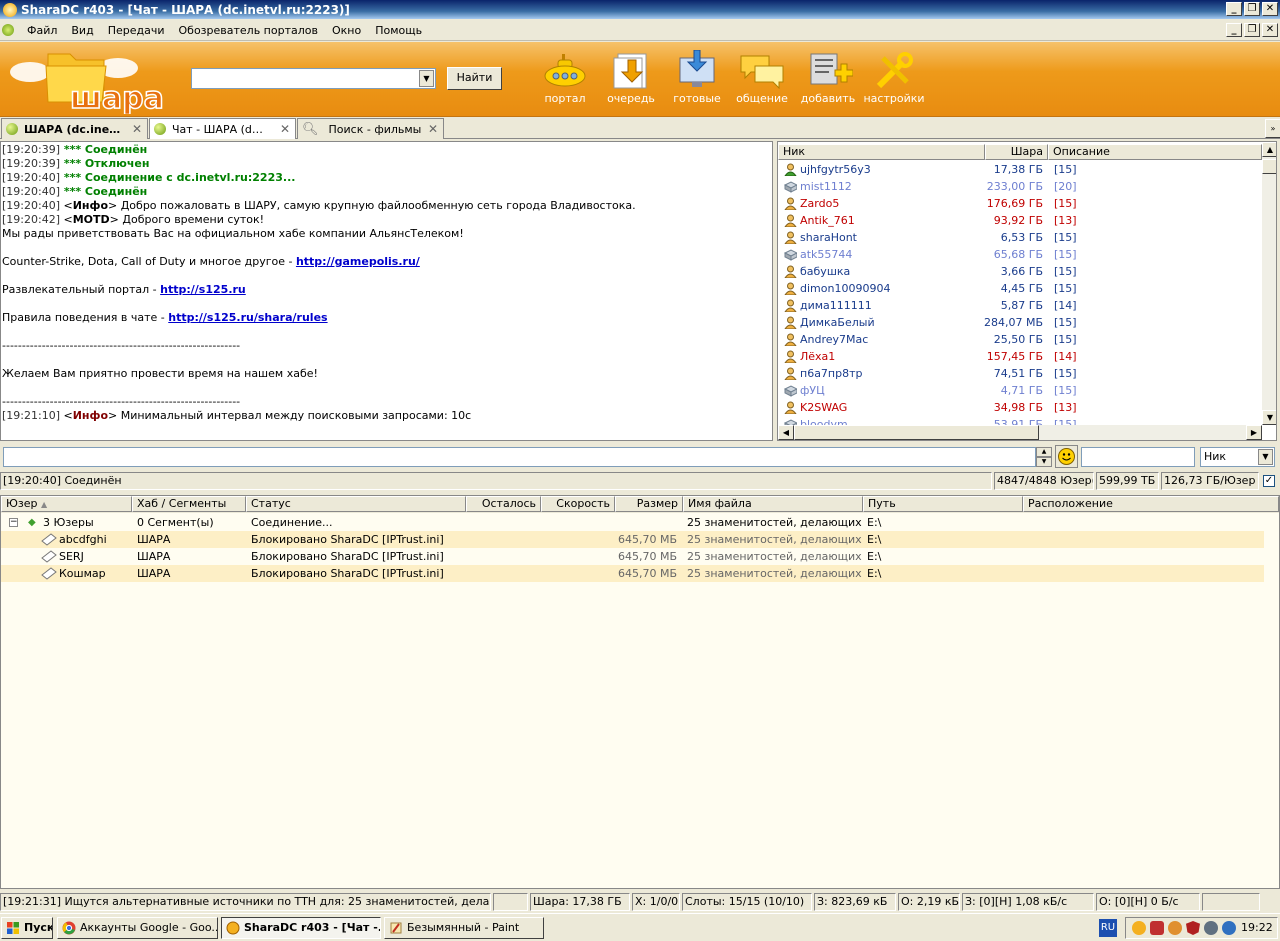 The width and height of the screenshot is (1280, 941). I want to click on user-row: дима111111 5,87 ГБ [14], so click(1020, 305).